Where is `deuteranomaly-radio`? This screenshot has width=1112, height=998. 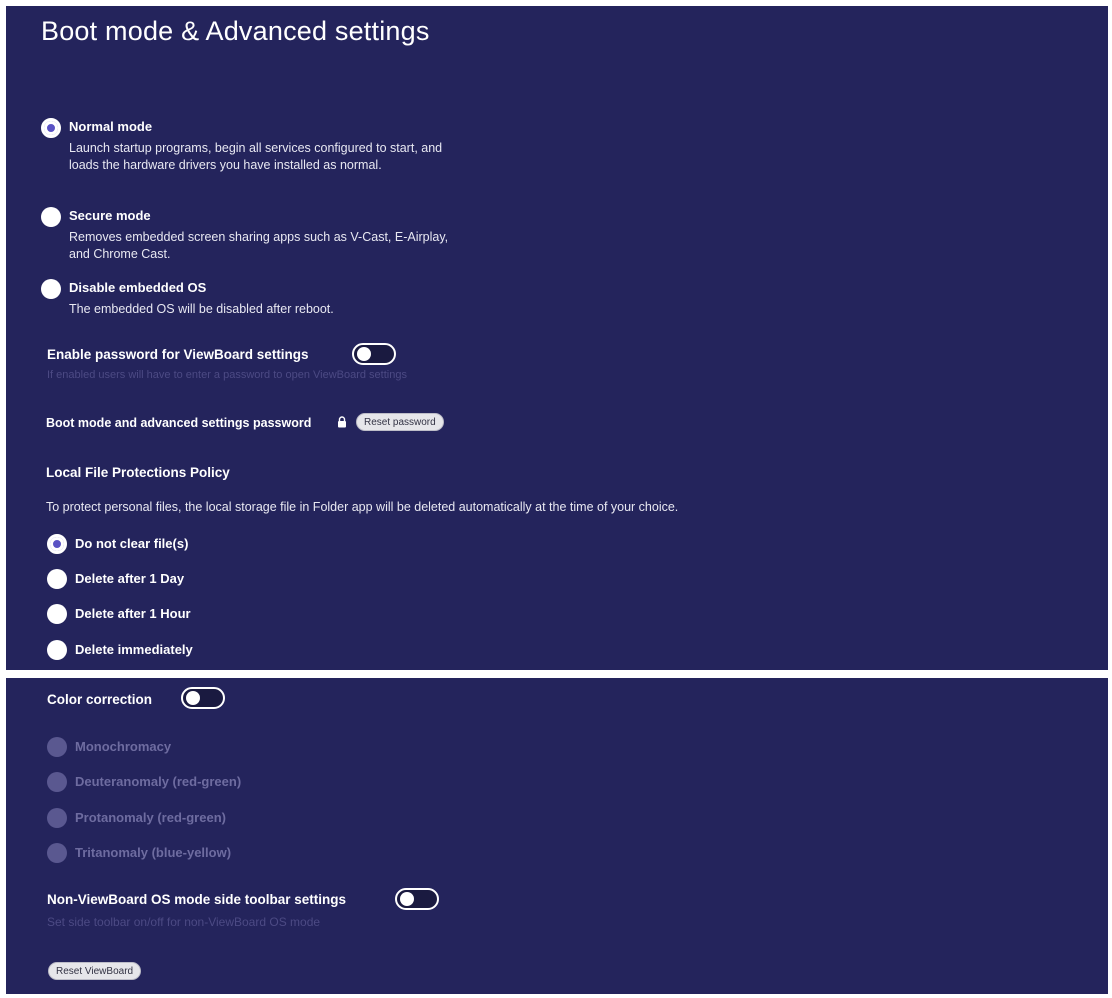
deuteranomaly-radio is located at coordinates (57, 782).